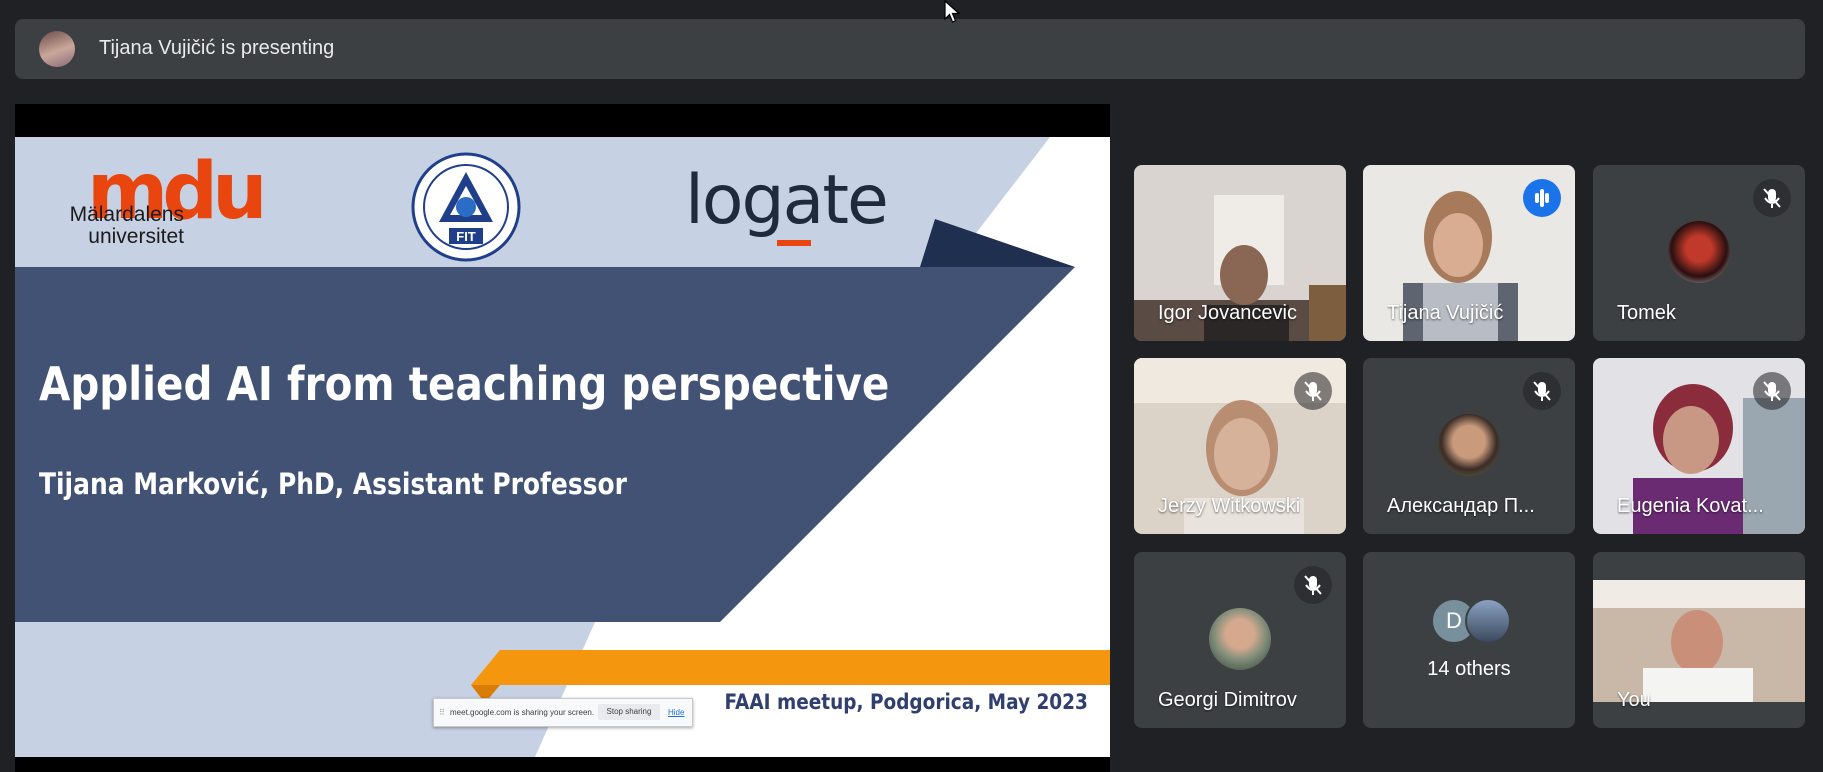  Describe the element at coordinates (126, 225) in the screenshot. I see `mdu-logo-name: Mälardalens universitet` at that location.